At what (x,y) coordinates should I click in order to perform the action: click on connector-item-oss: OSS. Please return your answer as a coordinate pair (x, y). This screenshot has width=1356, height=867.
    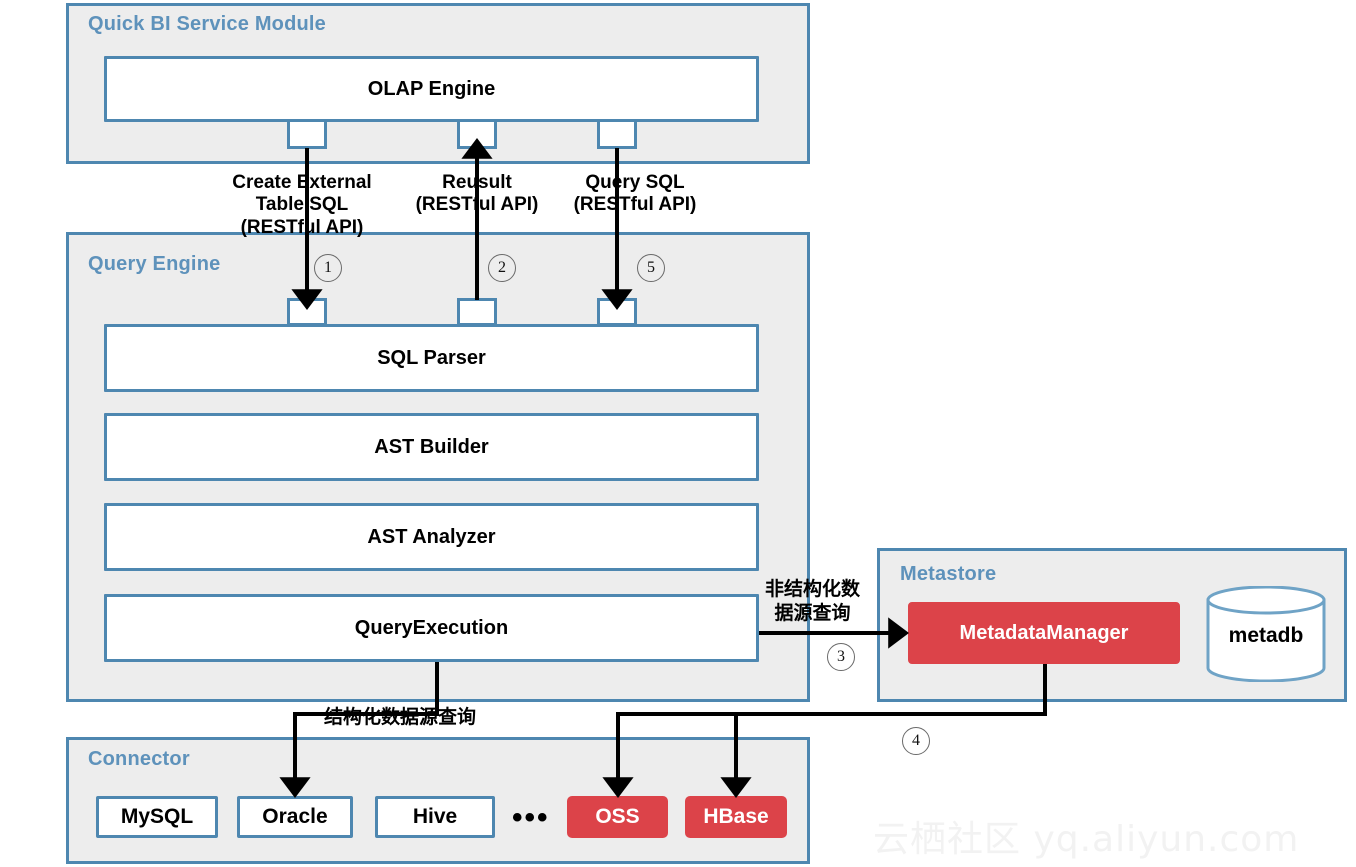
    Looking at the image, I should click on (617, 817).